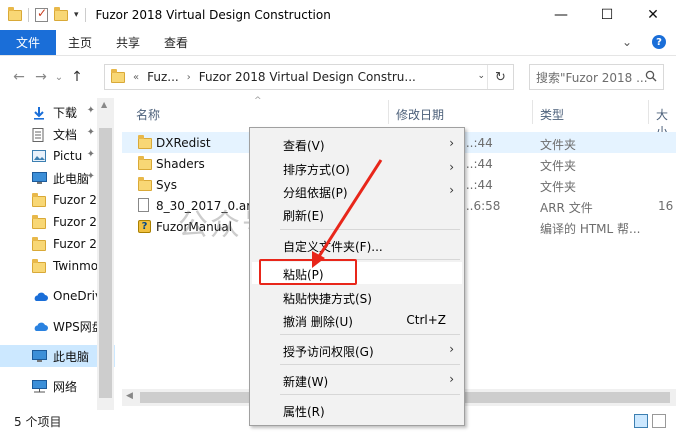  What do you see at coordinates (347, 213) in the screenshot?
I see `annotation-arrow-icon` at bounding box center [347, 213].